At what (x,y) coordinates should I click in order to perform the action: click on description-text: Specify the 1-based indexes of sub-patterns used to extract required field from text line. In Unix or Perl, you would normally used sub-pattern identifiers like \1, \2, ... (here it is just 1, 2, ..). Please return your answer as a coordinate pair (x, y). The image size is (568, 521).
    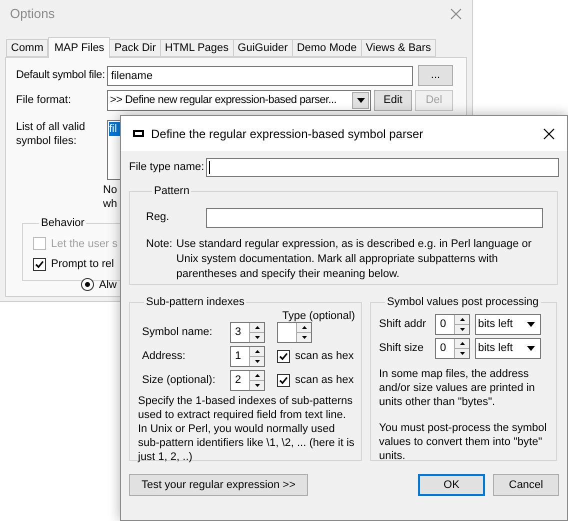
    Looking at the image, I should click on (246, 429).